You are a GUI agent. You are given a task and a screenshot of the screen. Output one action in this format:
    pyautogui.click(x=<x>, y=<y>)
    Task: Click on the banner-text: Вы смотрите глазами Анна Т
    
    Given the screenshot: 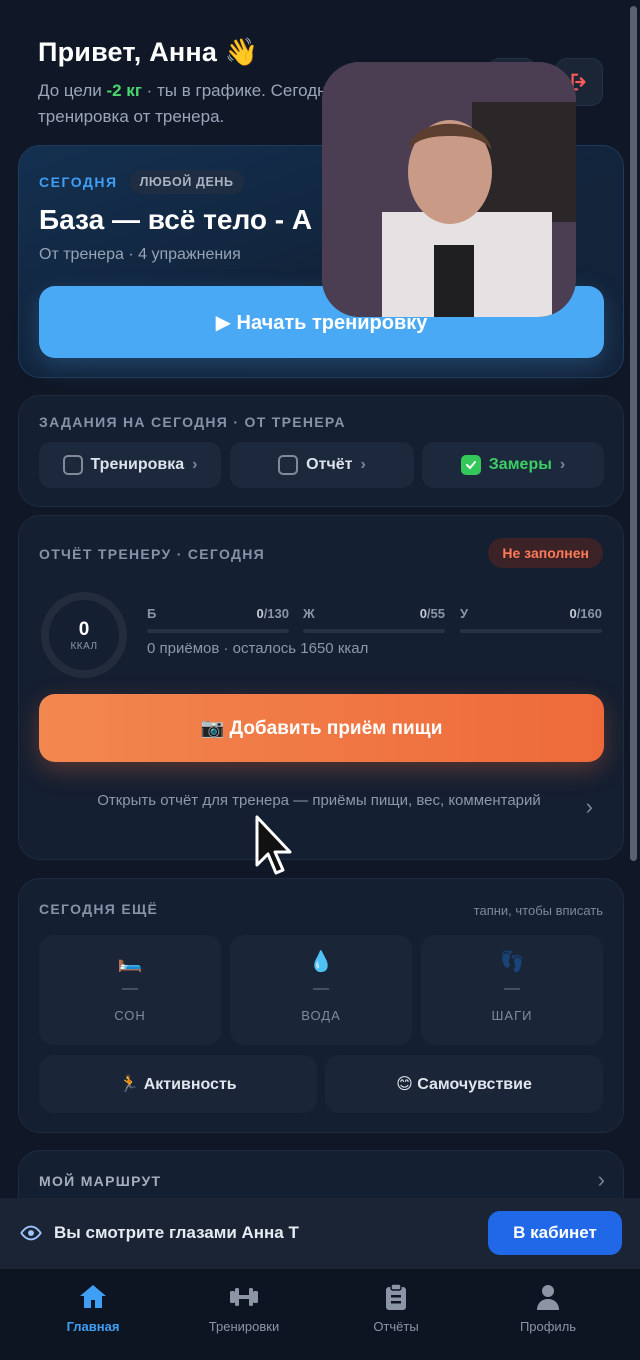 What is the action you would take?
    pyautogui.click(x=176, y=1232)
    